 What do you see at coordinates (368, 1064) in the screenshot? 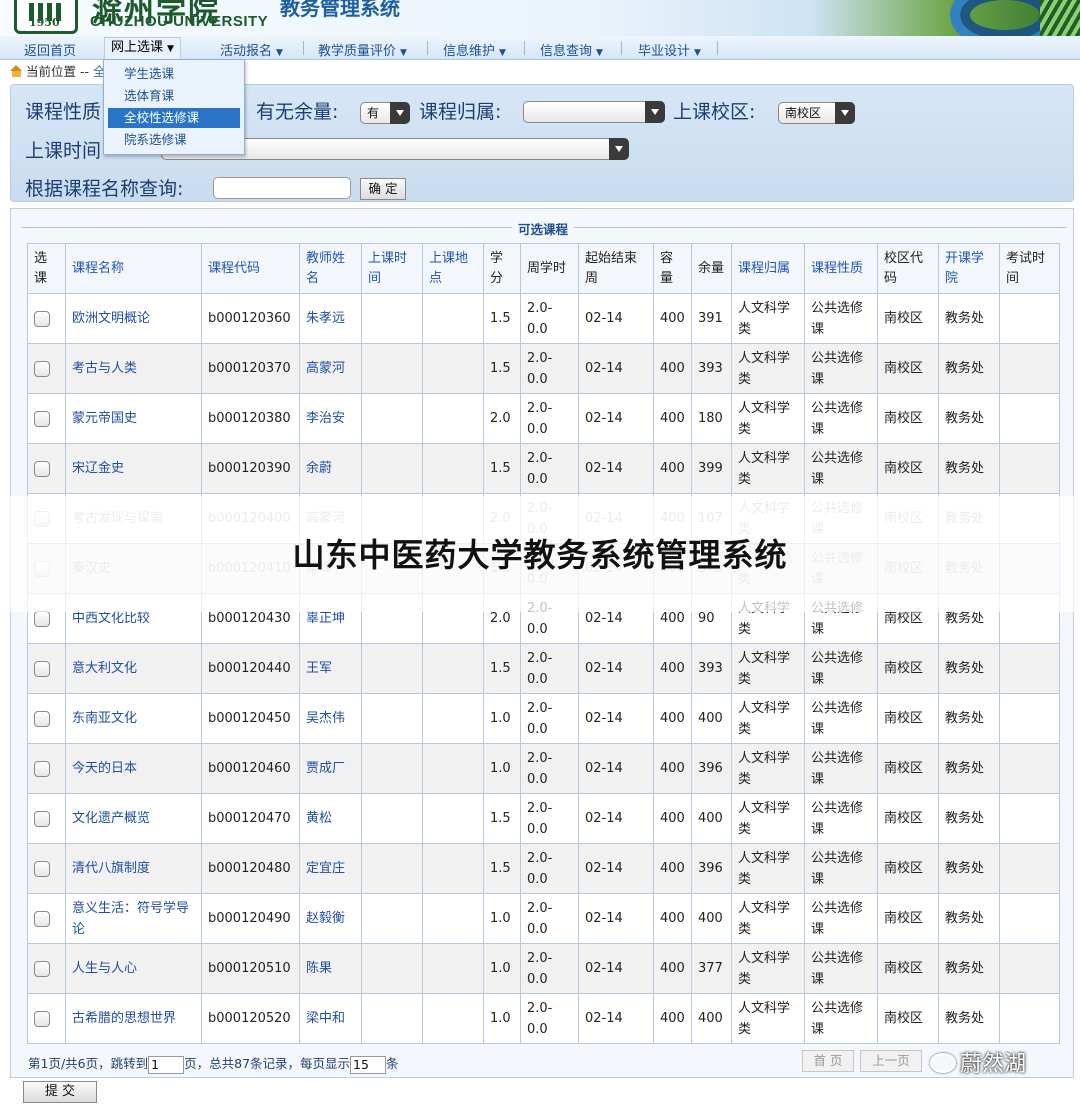
I see `per-page-input: 15` at bounding box center [368, 1064].